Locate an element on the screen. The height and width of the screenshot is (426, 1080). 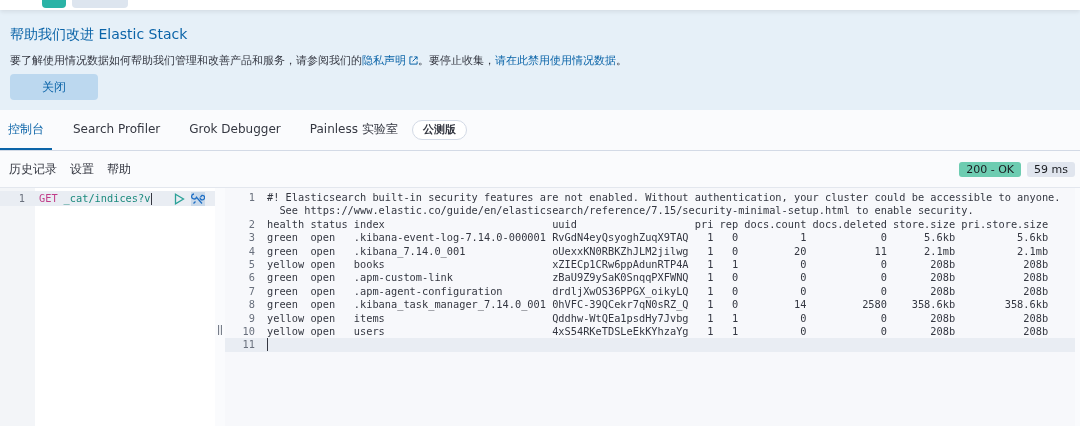
tab: Search Profiler is located at coordinates (117, 130).